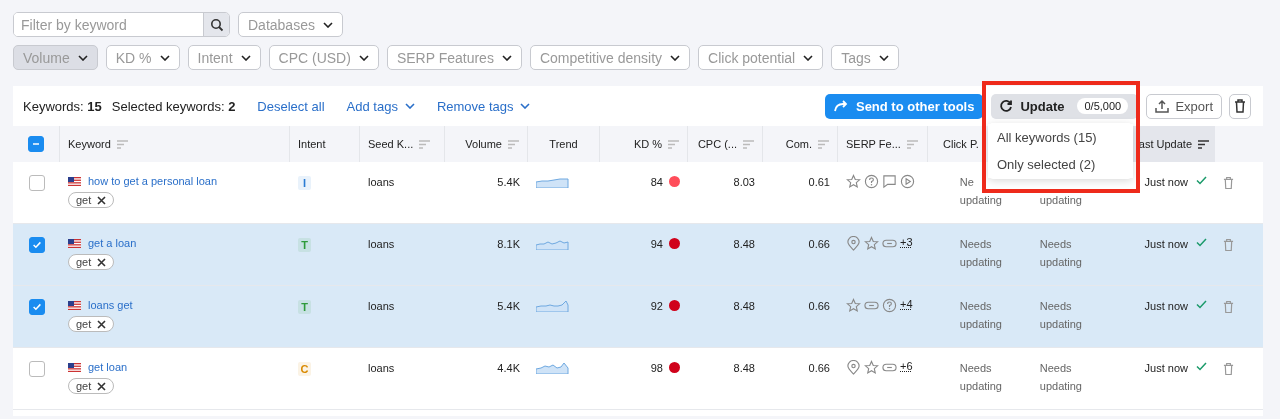 This screenshot has height=419, width=1280. What do you see at coordinates (744, 182) in the screenshot?
I see `cpc-value: 8.03` at bounding box center [744, 182].